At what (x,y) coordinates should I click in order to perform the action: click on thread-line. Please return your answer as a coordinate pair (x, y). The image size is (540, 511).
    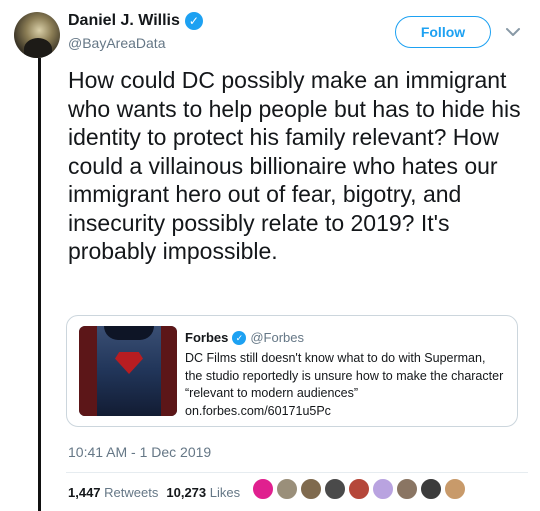
    Looking at the image, I should click on (39, 284).